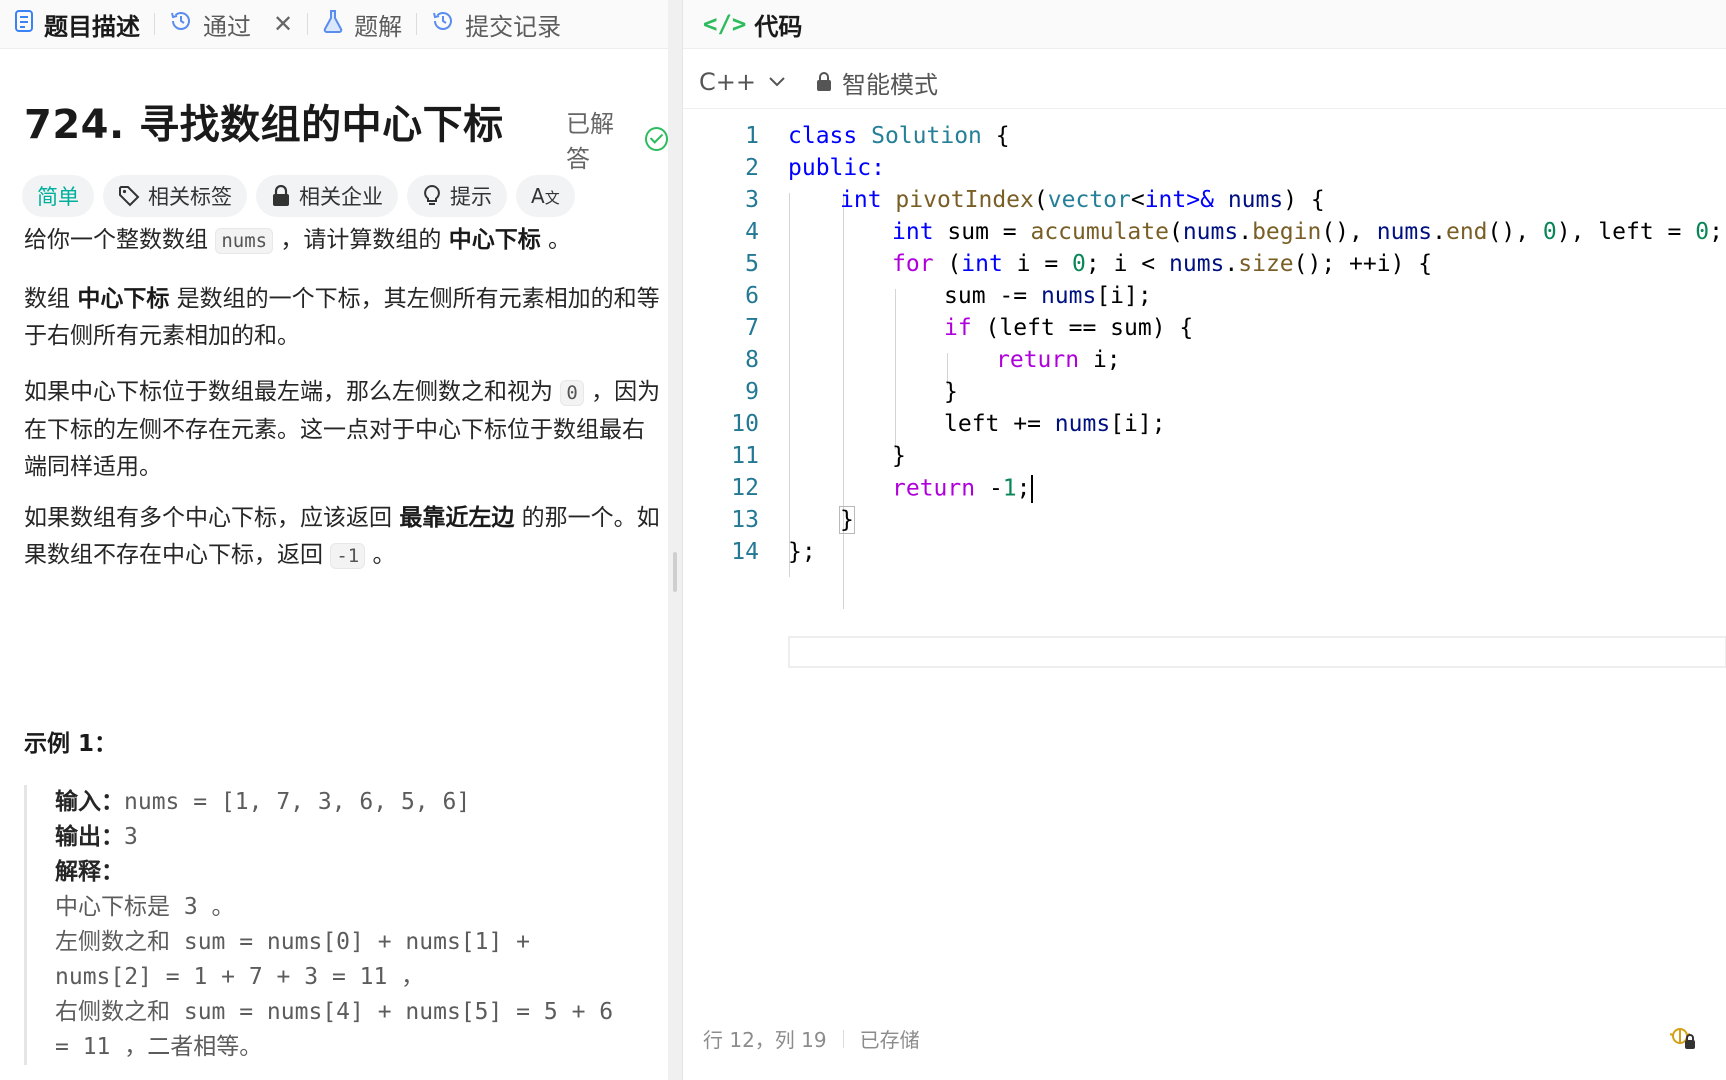  Describe the element at coordinates (958, 328) in the screenshot. I see `control-keyword: if` at that location.